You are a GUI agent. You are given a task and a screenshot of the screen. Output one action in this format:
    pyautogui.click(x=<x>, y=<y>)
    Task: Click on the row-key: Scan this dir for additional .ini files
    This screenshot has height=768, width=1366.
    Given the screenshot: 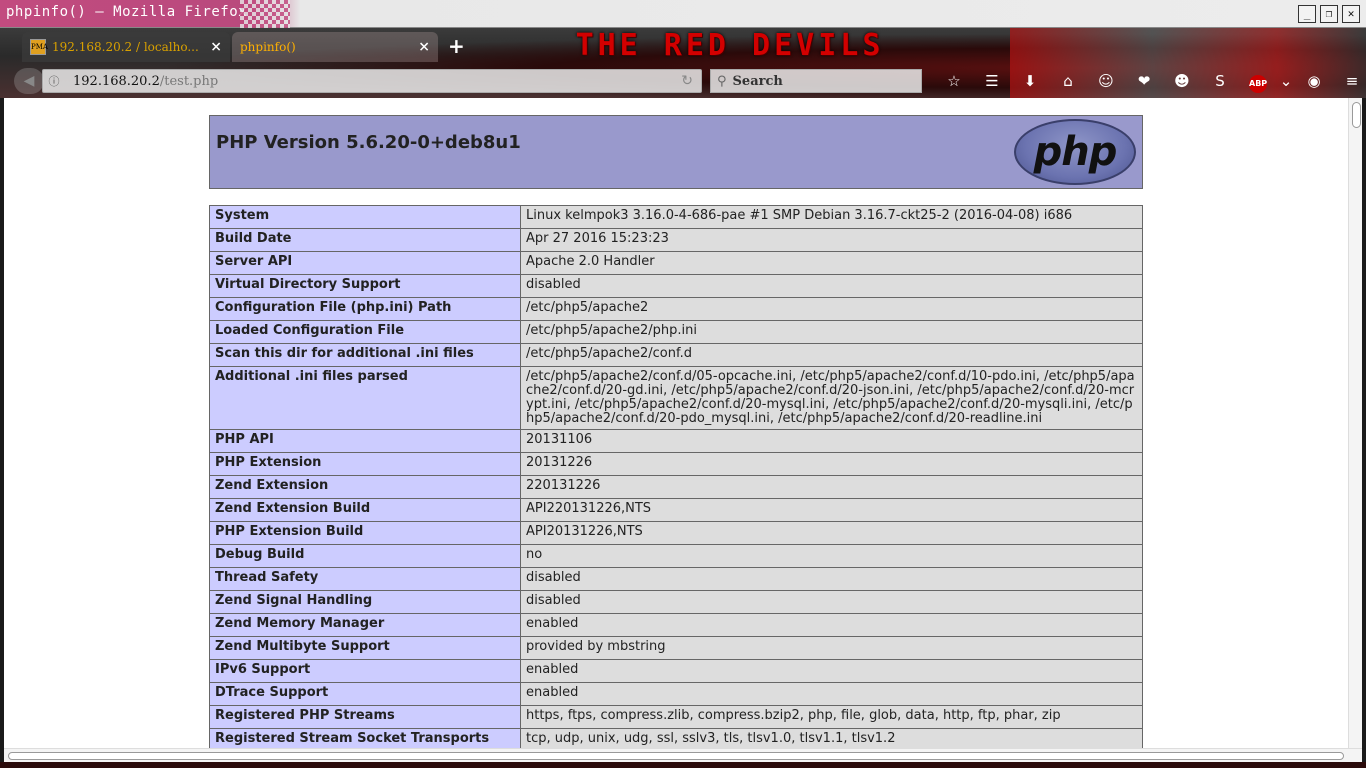 What is the action you would take?
    pyautogui.click(x=365, y=355)
    